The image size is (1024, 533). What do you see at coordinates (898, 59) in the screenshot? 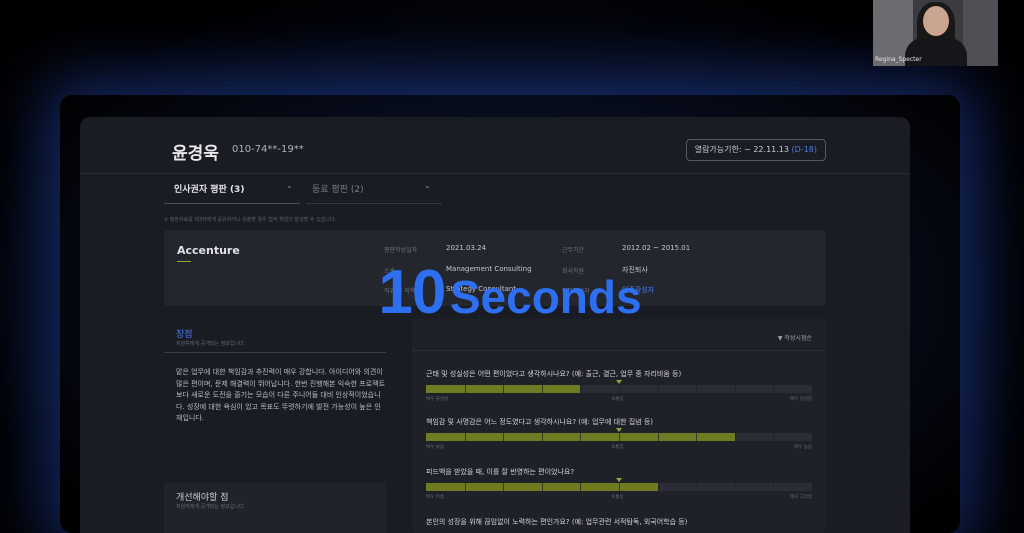
I see `participant-name: Regina_Specter` at bounding box center [898, 59].